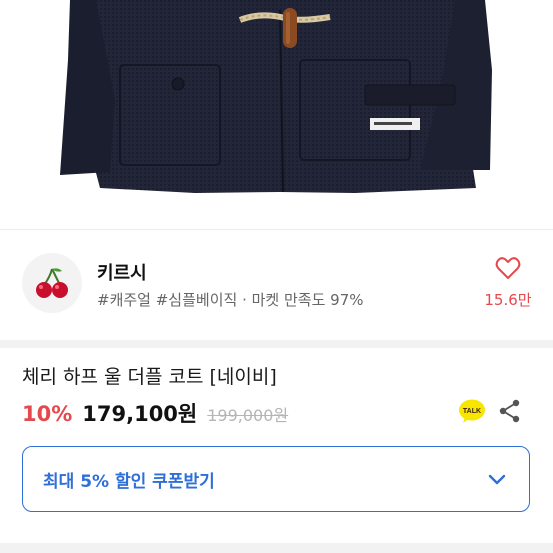 Image resolution: width=553 pixels, height=553 pixels. Describe the element at coordinates (276, 479) in the screenshot. I see `coupon-button: 최대 5% 할인 쿠폰받기` at that location.